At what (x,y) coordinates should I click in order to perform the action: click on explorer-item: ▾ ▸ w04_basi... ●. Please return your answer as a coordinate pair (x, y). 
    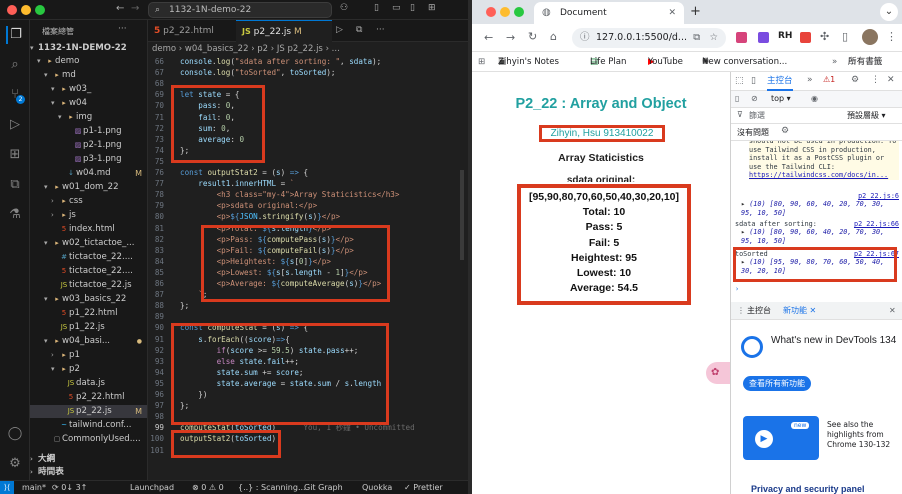
    Looking at the image, I should click on (88, 341).